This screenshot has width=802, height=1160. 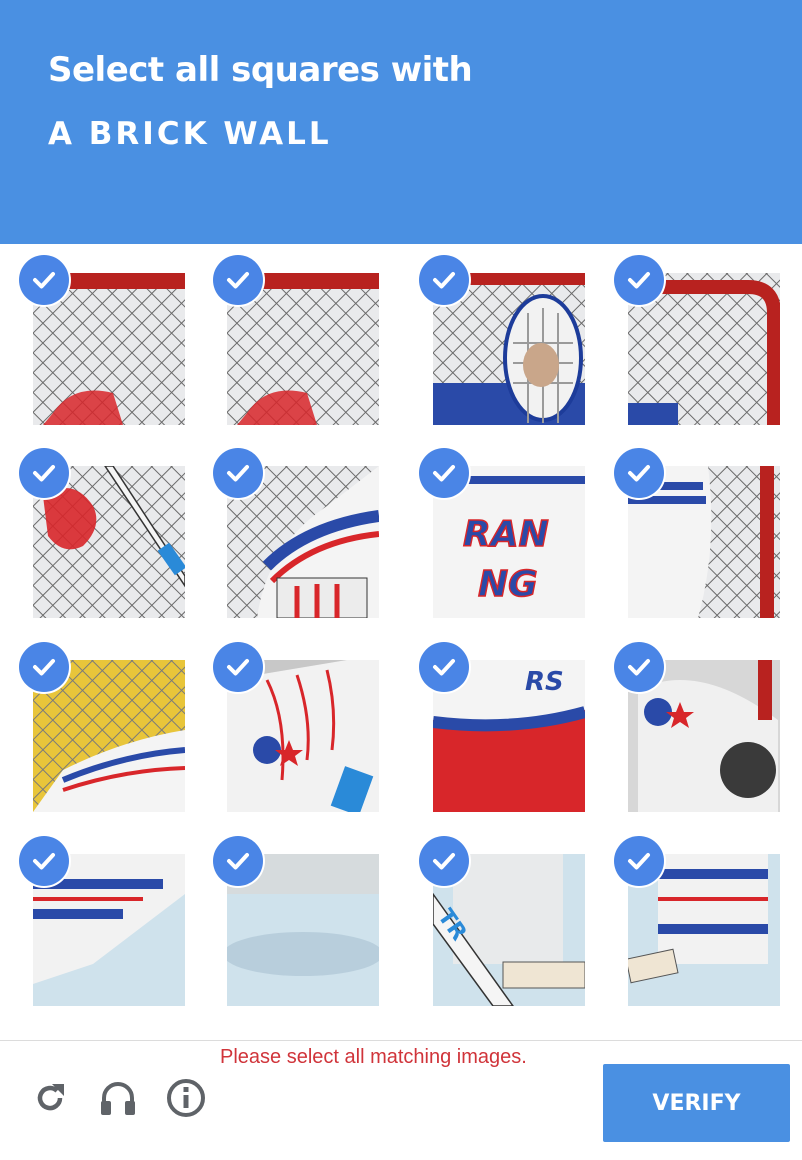 What do you see at coordinates (186, 1098) in the screenshot?
I see `info-icon` at bounding box center [186, 1098].